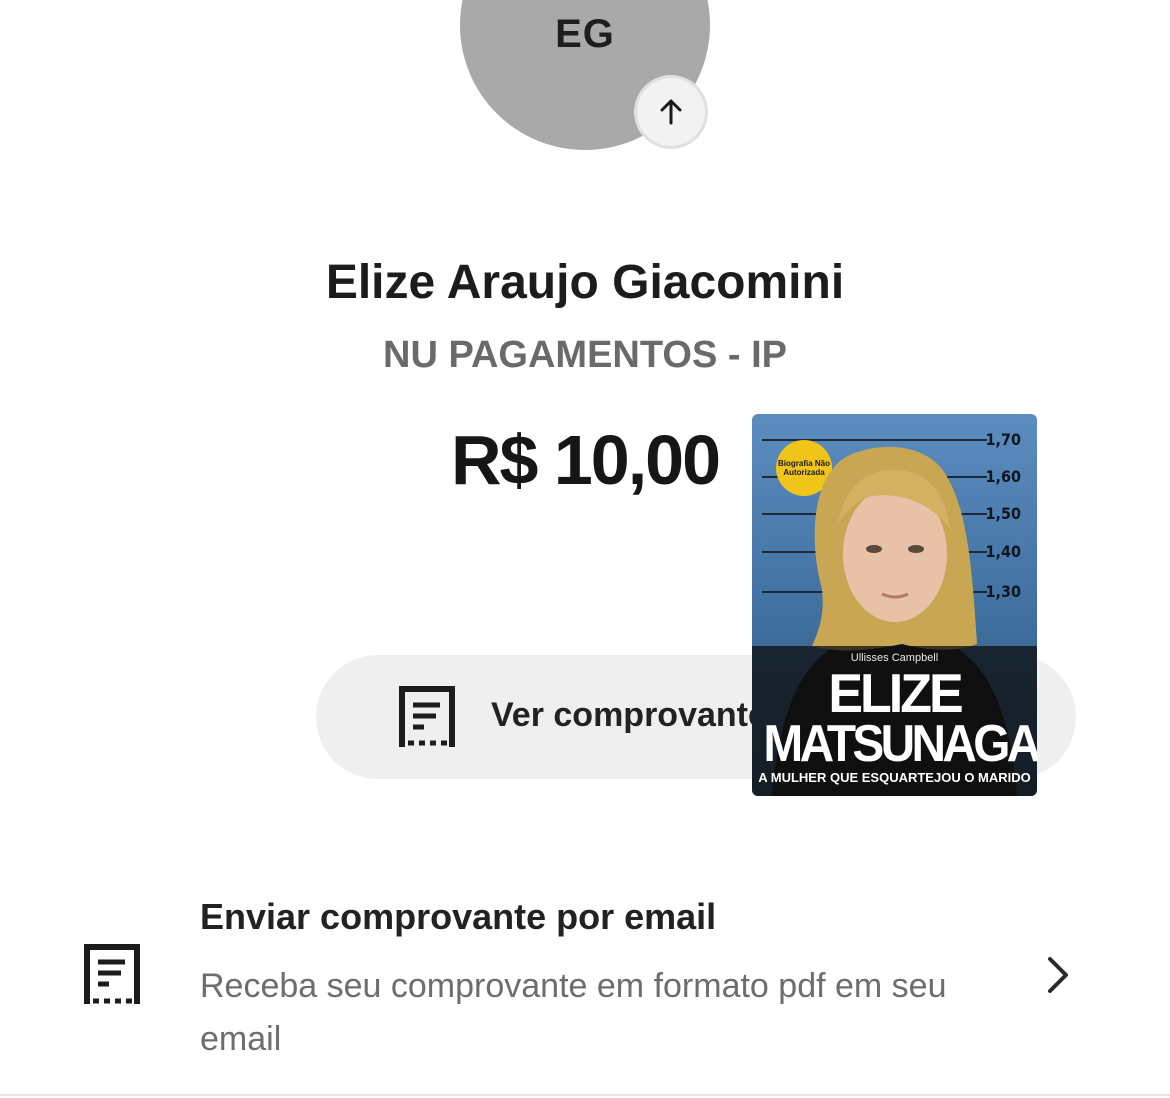  Describe the element at coordinates (629, 715) in the screenshot. I see `view-receipt-label: Ver comprovante` at that location.